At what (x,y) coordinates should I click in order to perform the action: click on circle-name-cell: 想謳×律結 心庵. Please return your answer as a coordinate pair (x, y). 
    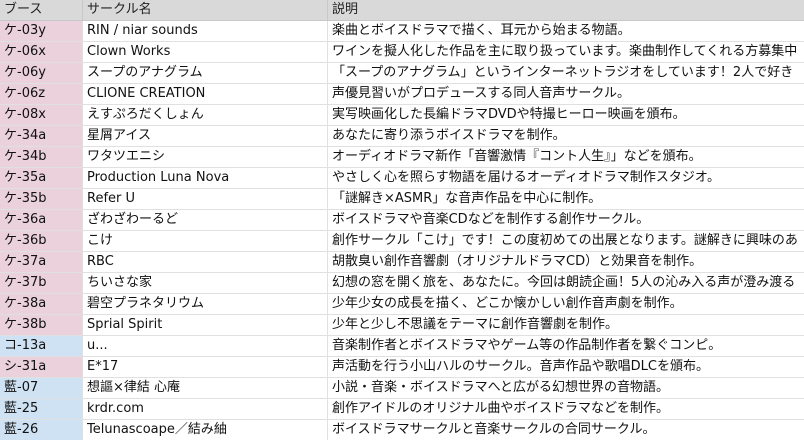
    Looking at the image, I should click on (205, 388).